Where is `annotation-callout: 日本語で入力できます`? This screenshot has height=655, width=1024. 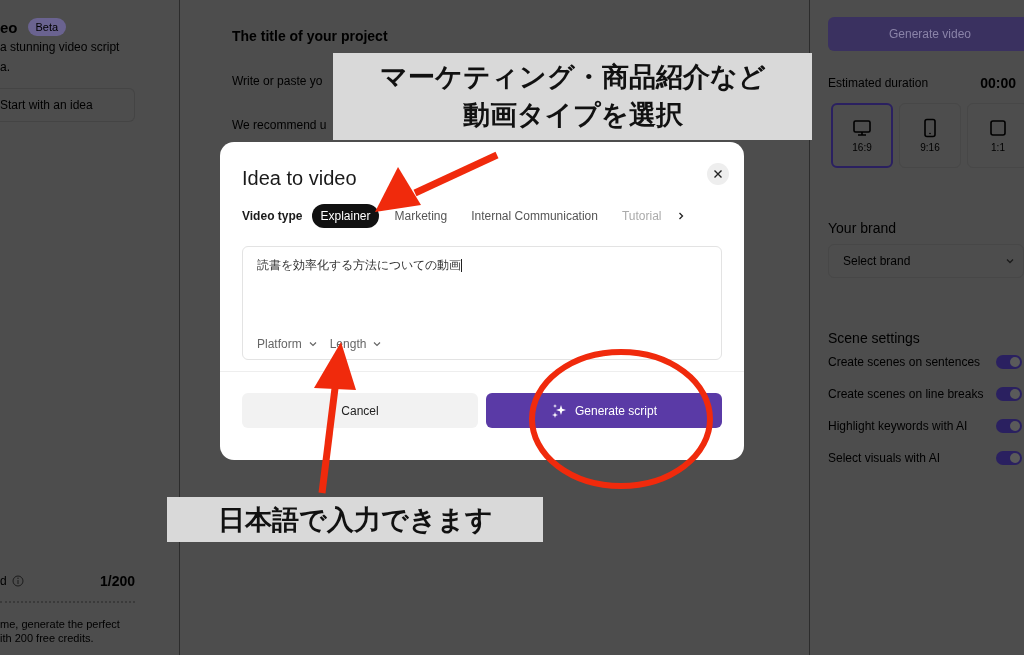
annotation-callout: 日本語で入力できます is located at coordinates (355, 519).